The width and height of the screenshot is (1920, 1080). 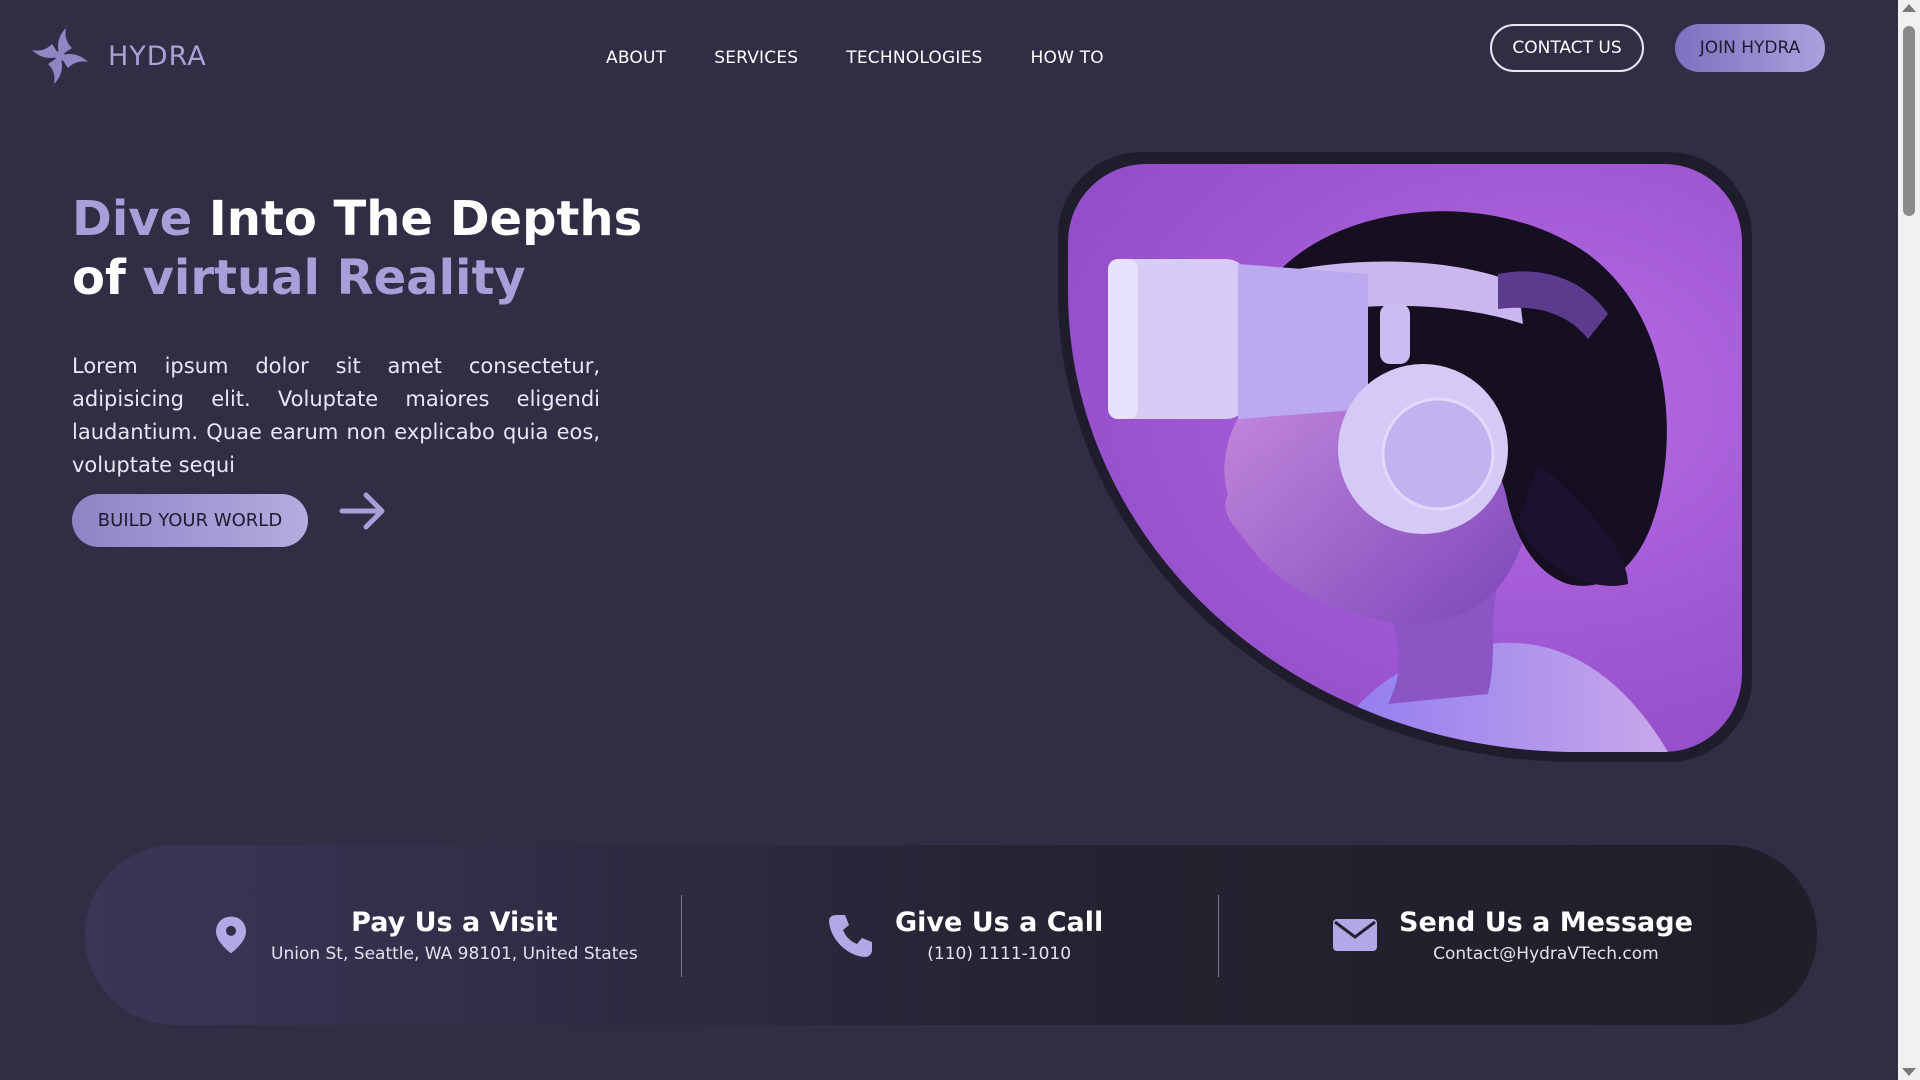 I want to click on contact-message-title: Send Us a Message, so click(x=1546, y=922).